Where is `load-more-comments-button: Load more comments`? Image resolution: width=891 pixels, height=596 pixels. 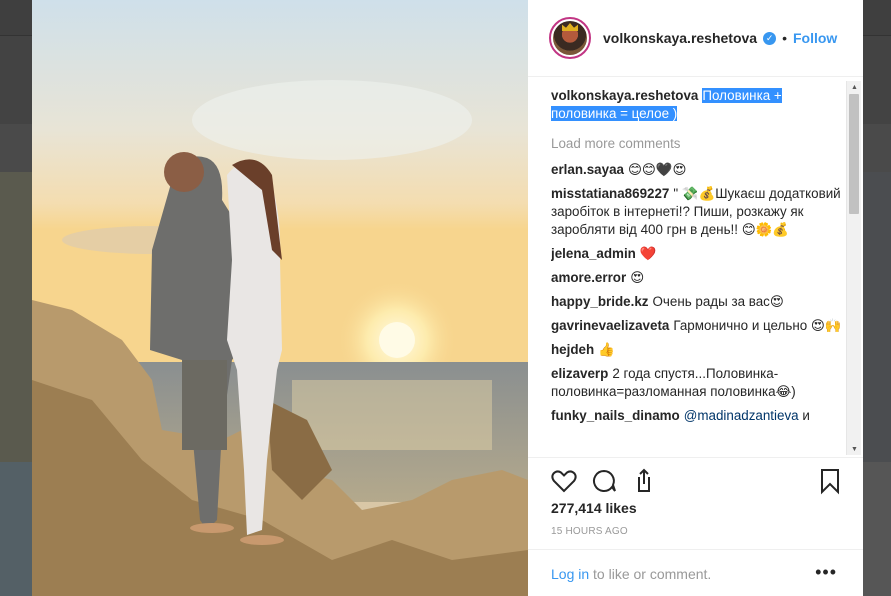 load-more-comments-button: Load more comments is located at coordinates (699, 144).